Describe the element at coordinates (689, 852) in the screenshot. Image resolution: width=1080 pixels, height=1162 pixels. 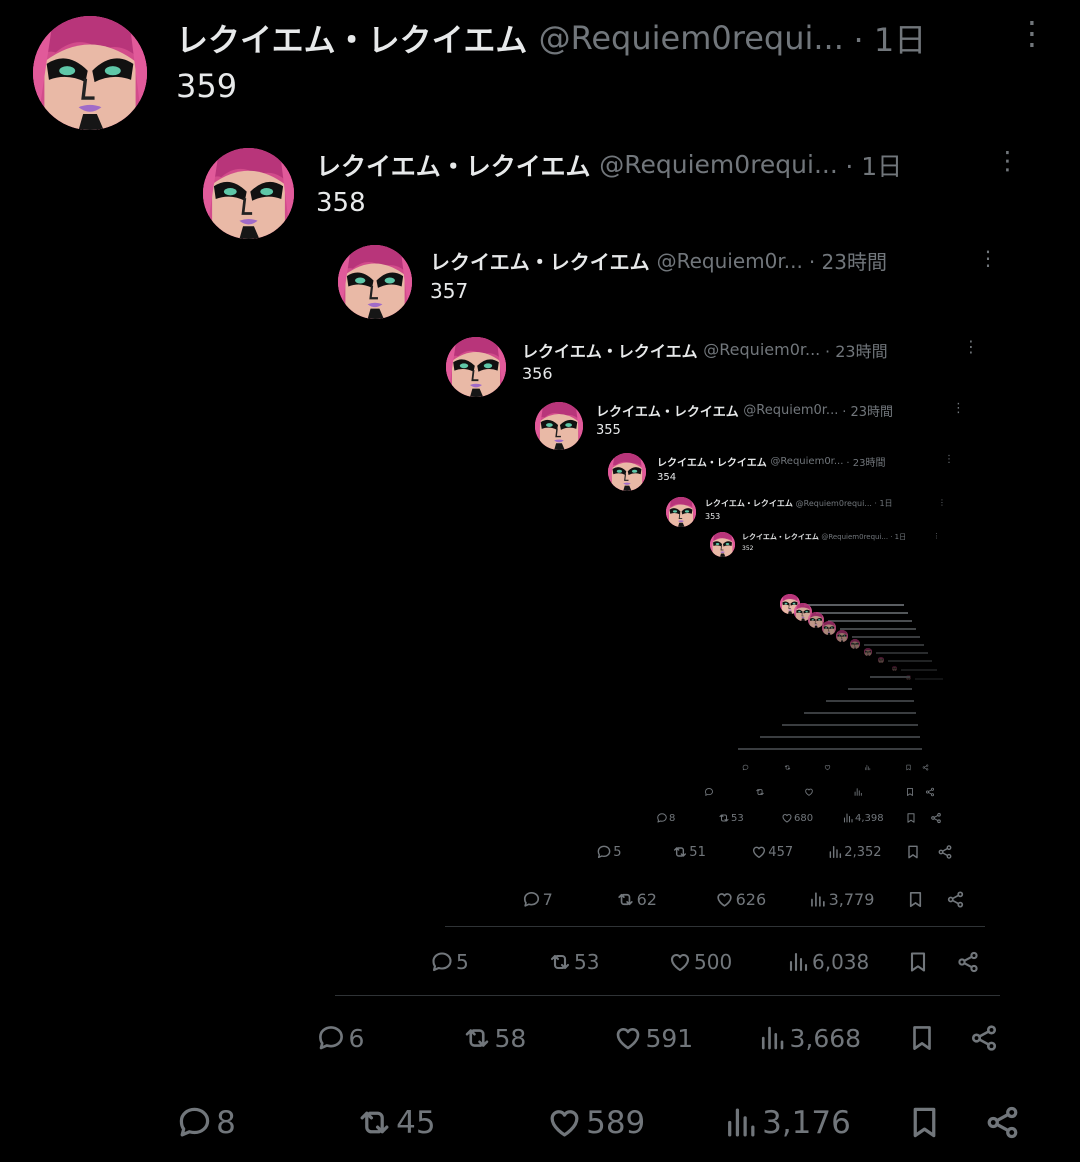
I see `repost-button: 51` at that location.